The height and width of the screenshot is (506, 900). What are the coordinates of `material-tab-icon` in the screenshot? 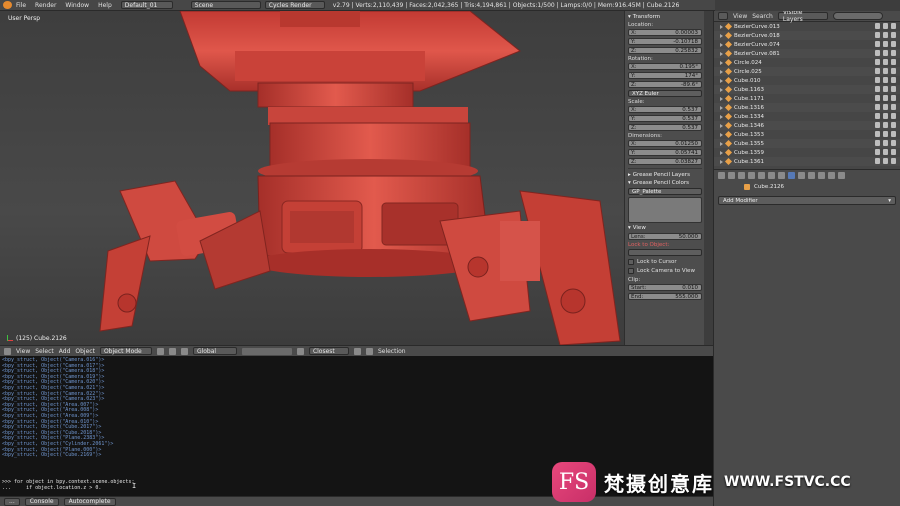 It's located at (811, 175).